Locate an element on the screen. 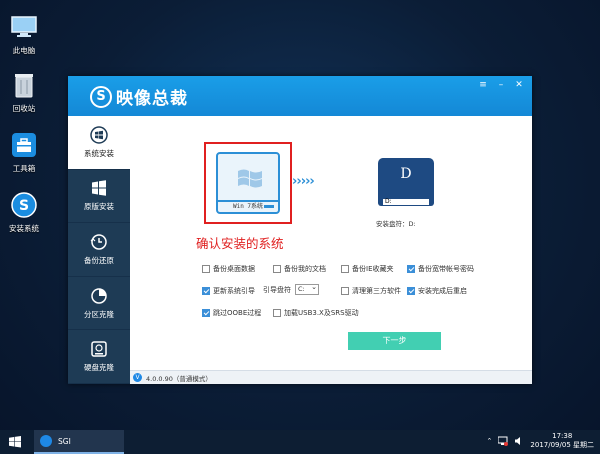 The width and height of the screenshot is (600, 454). sidebar-item-label: 硬盘克隆 is located at coordinates (99, 368).